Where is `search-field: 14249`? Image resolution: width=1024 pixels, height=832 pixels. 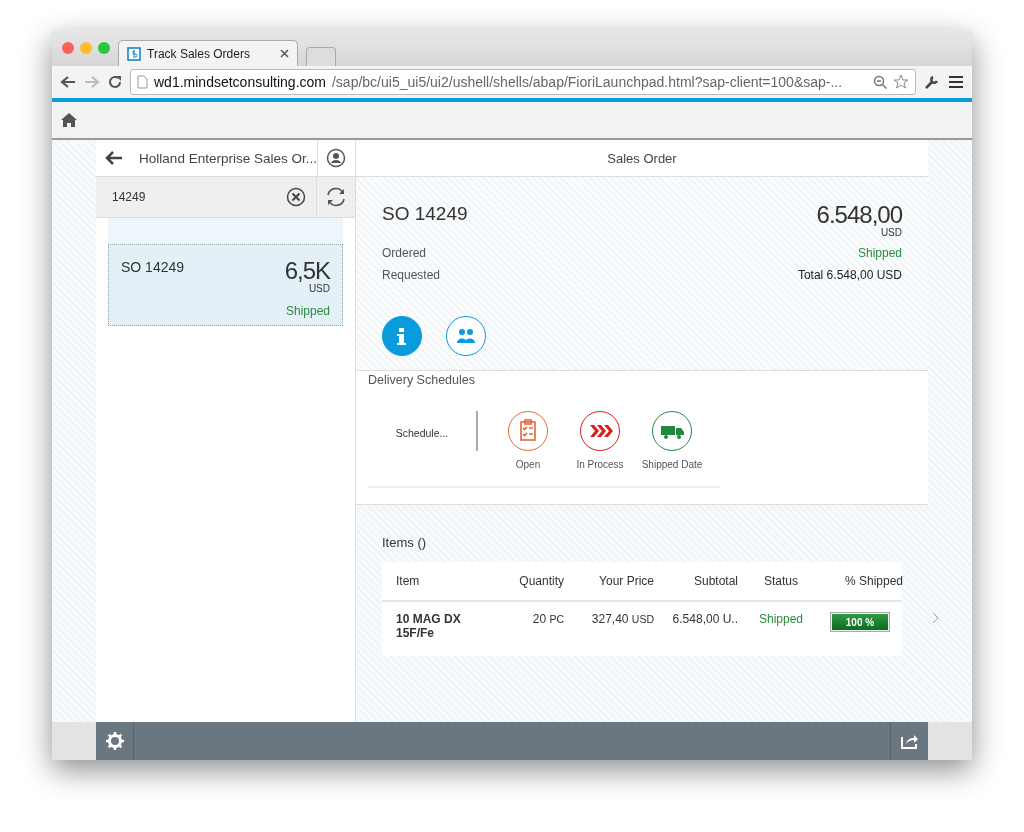
search-field: 14249 is located at coordinates (206, 197).